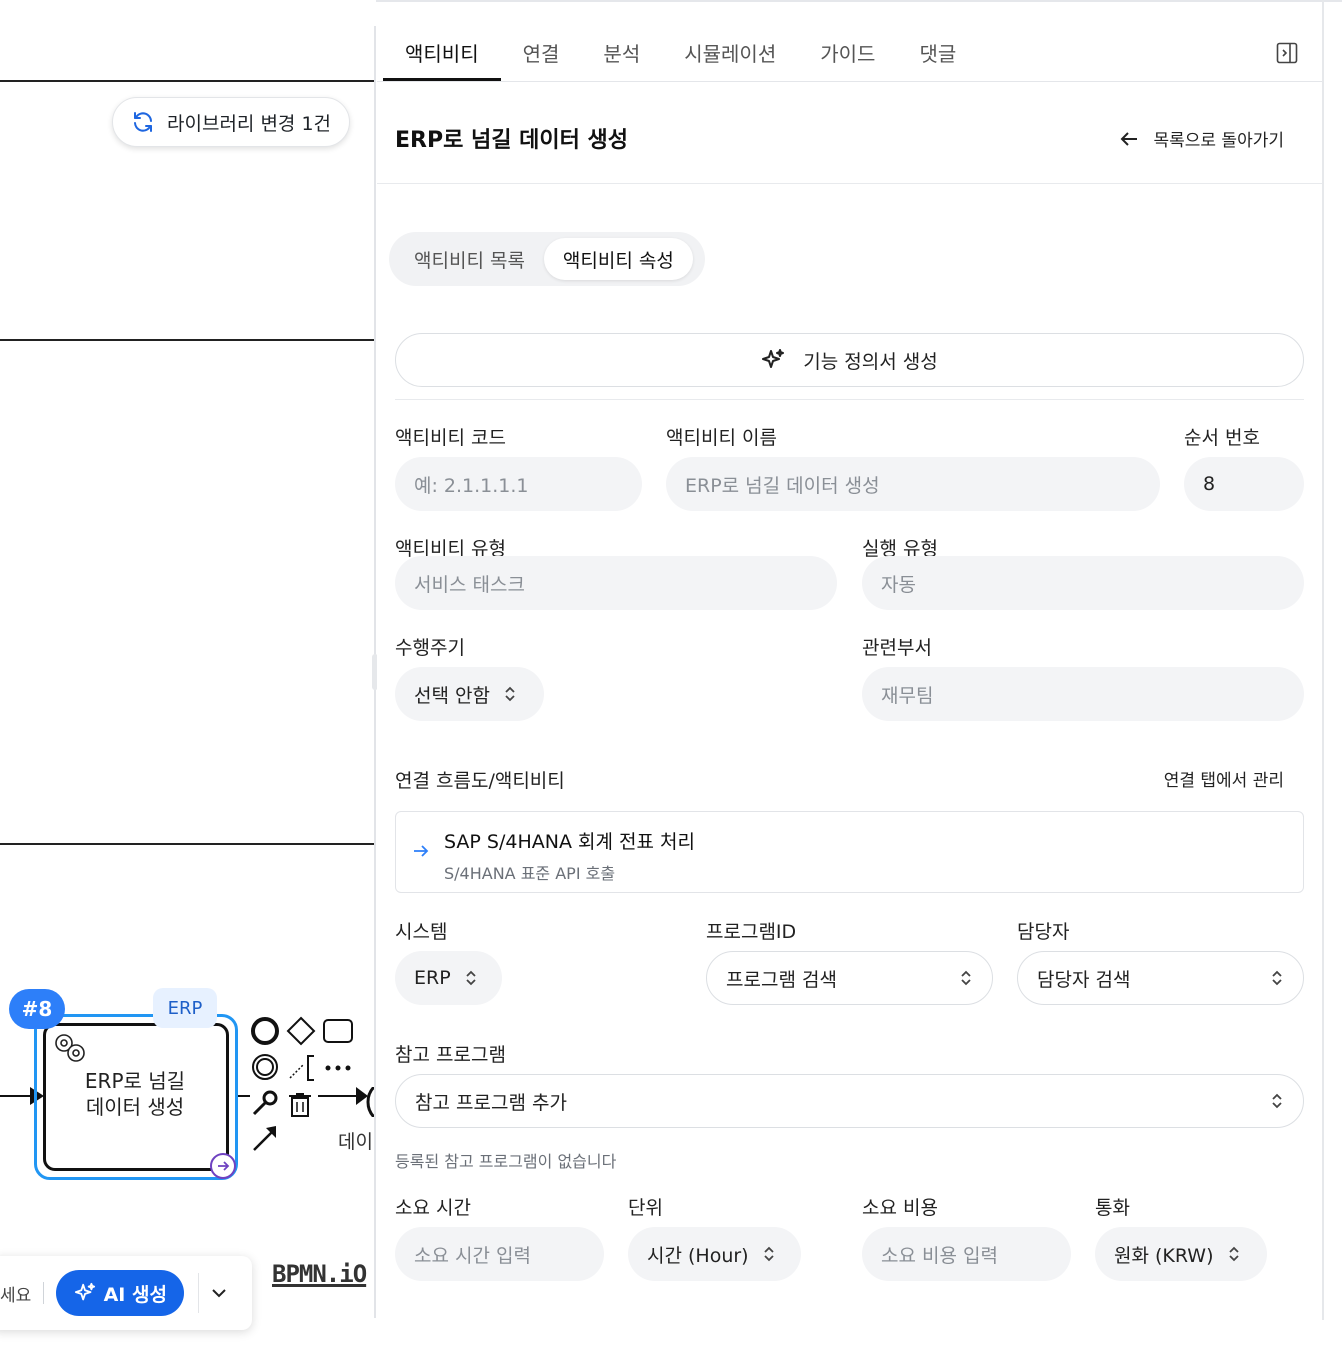  What do you see at coordinates (698, 1255) in the screenshot?
I see `unit-select-value: 시간 (Hour)` at bounding box center [698, 1255].